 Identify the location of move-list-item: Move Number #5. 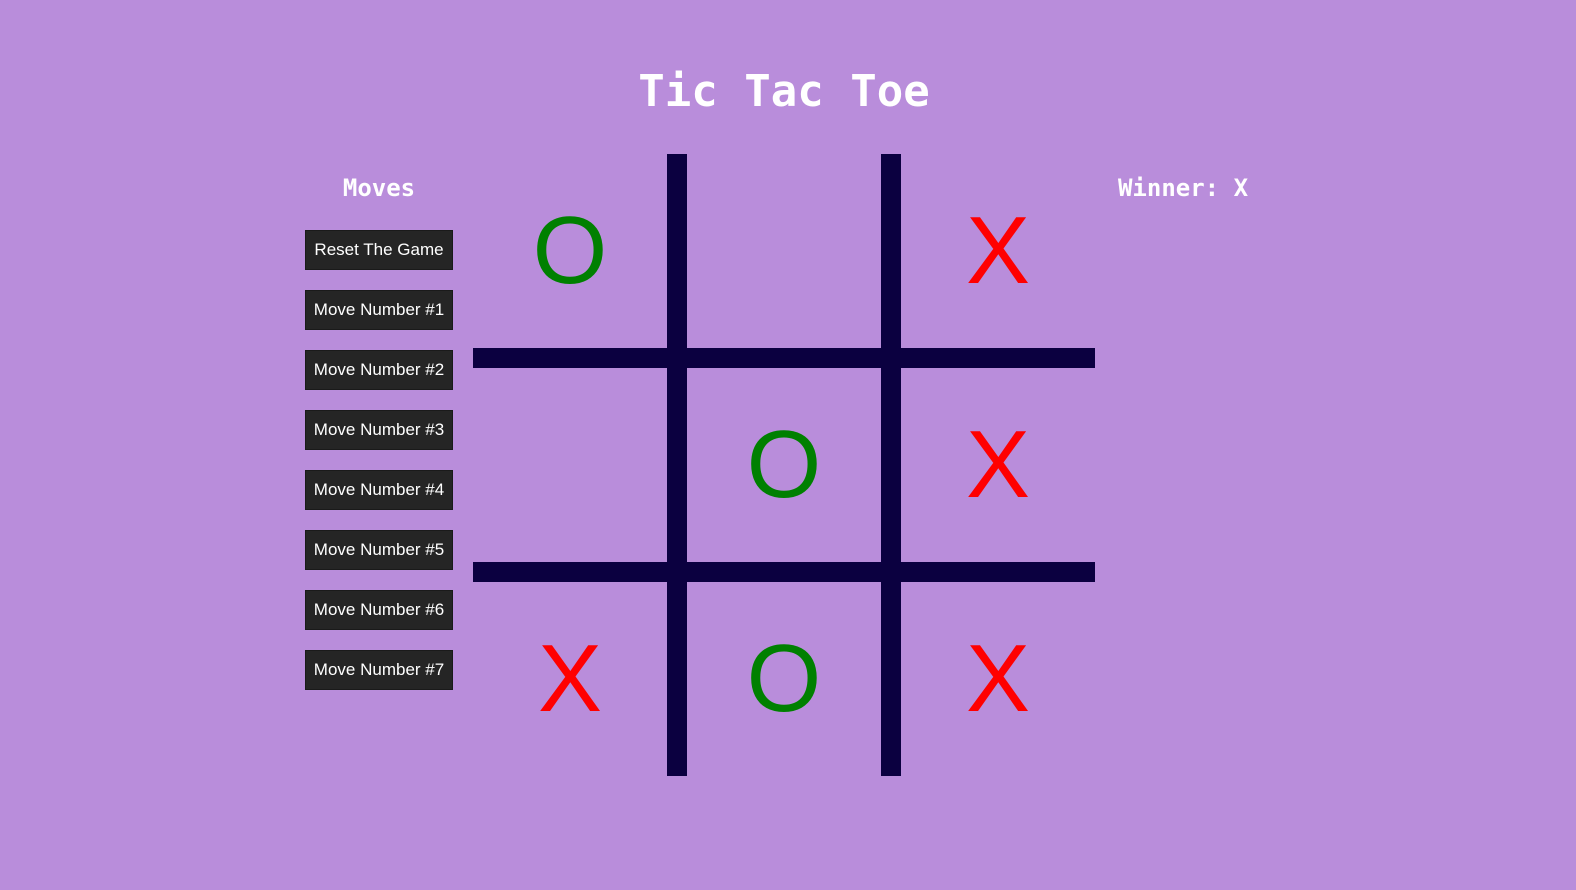
(379, 550).